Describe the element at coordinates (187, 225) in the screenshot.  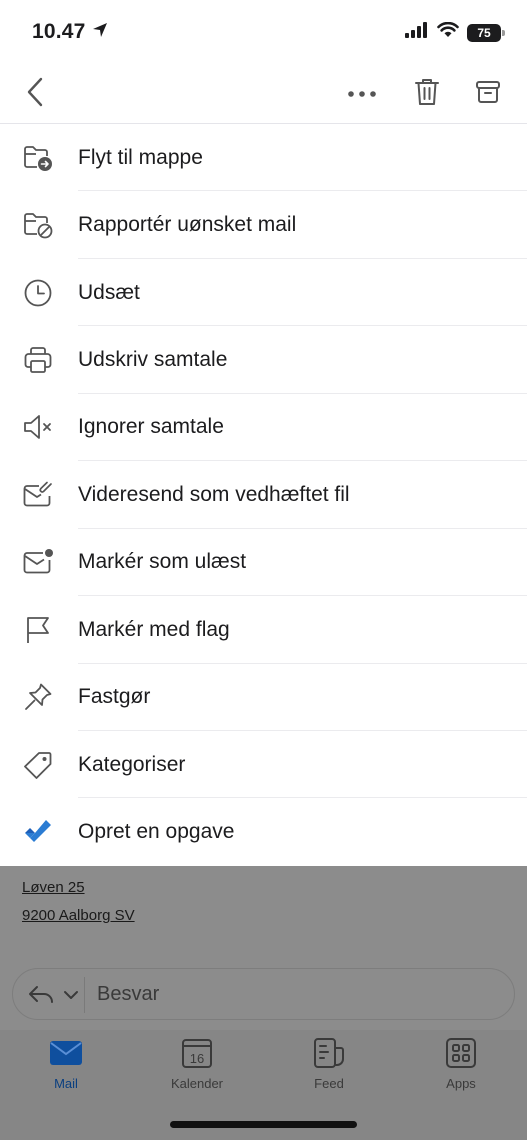
I see `menu-item-label: Rapportér uønsket mail` at that location.